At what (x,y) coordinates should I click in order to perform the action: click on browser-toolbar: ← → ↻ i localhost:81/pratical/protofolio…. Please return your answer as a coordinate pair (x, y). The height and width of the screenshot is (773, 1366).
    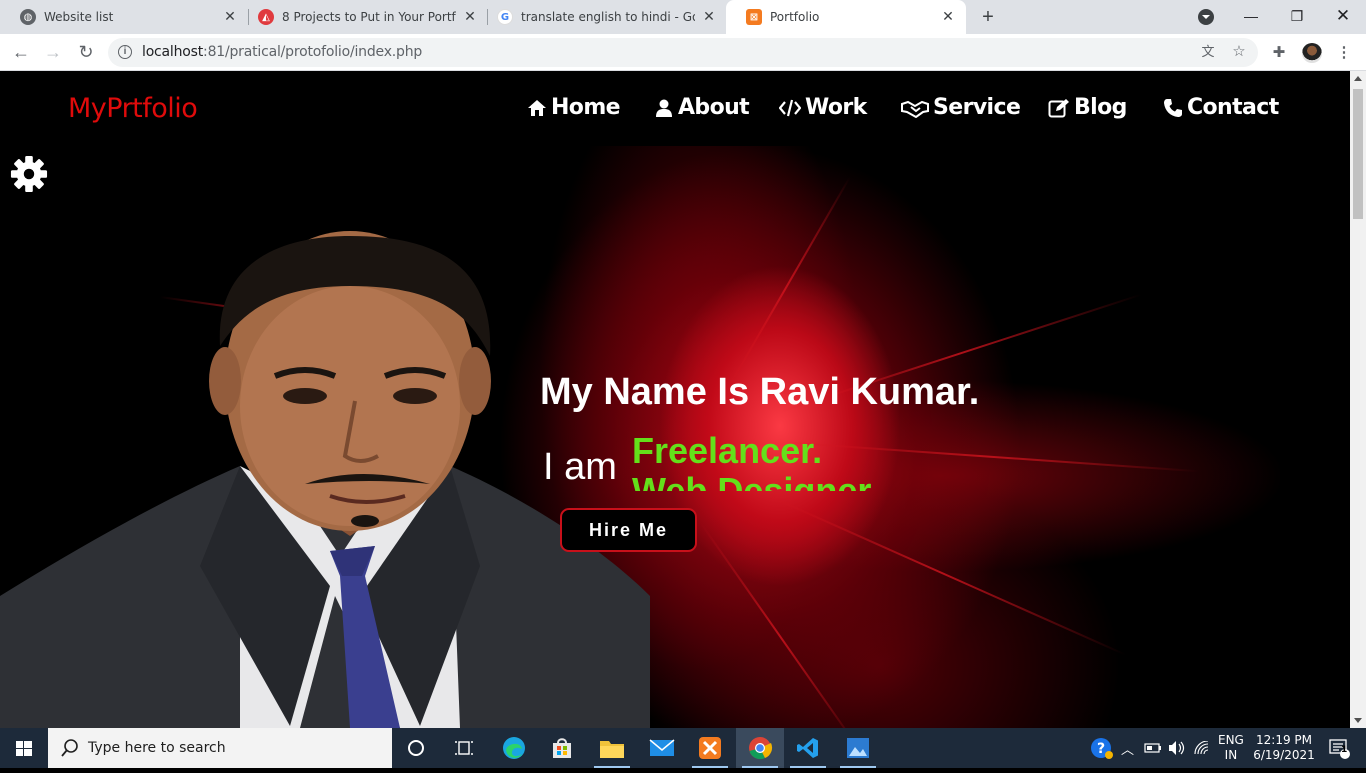
    Looking at the image, I should click on (683, 52).